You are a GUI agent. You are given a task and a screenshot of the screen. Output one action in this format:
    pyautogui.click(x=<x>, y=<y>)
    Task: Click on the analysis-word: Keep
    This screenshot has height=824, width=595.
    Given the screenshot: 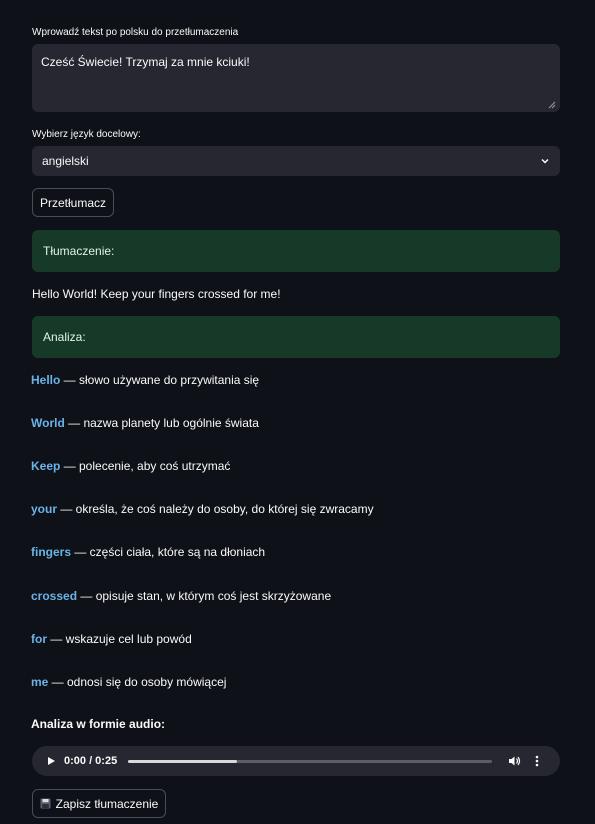 What is the action you would take?
    pyautogui.click(x=46, y=466)
    